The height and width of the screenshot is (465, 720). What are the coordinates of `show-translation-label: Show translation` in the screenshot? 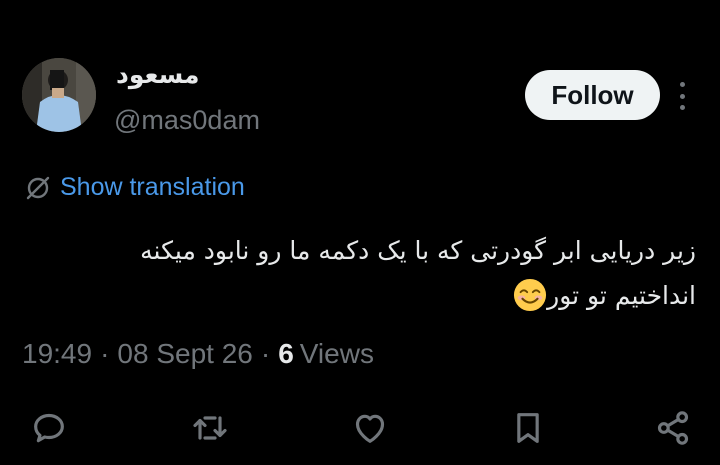 It's located at (152, 187).